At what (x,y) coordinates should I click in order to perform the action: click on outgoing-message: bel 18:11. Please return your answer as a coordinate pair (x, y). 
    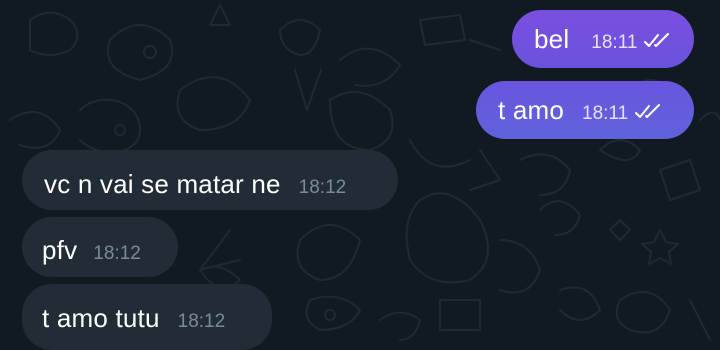
    Looking at the image, I should click on (603, 39).